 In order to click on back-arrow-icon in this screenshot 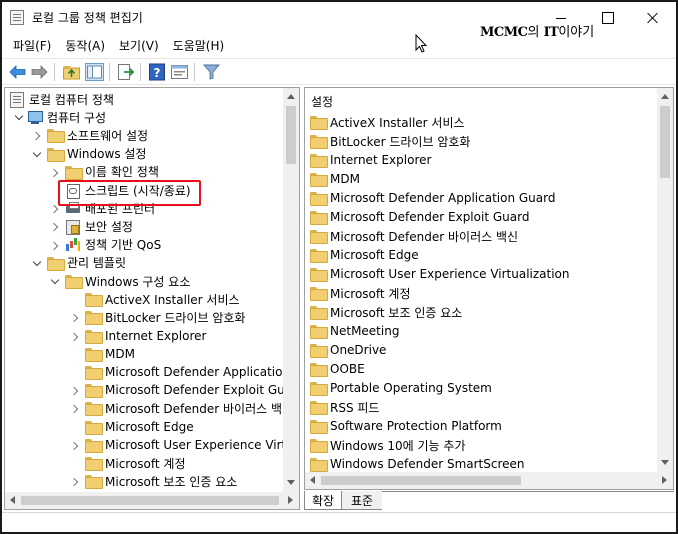, I will do `click(17, 72)`.